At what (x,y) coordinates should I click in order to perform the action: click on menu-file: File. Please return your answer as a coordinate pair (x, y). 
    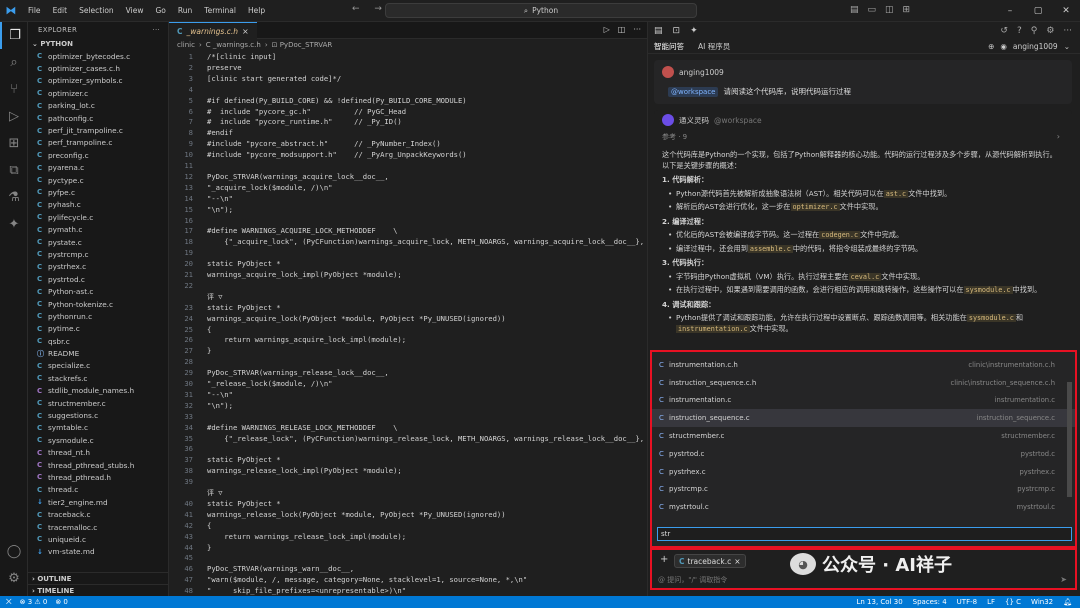
    Looking at the image, I should click on (34, 10).